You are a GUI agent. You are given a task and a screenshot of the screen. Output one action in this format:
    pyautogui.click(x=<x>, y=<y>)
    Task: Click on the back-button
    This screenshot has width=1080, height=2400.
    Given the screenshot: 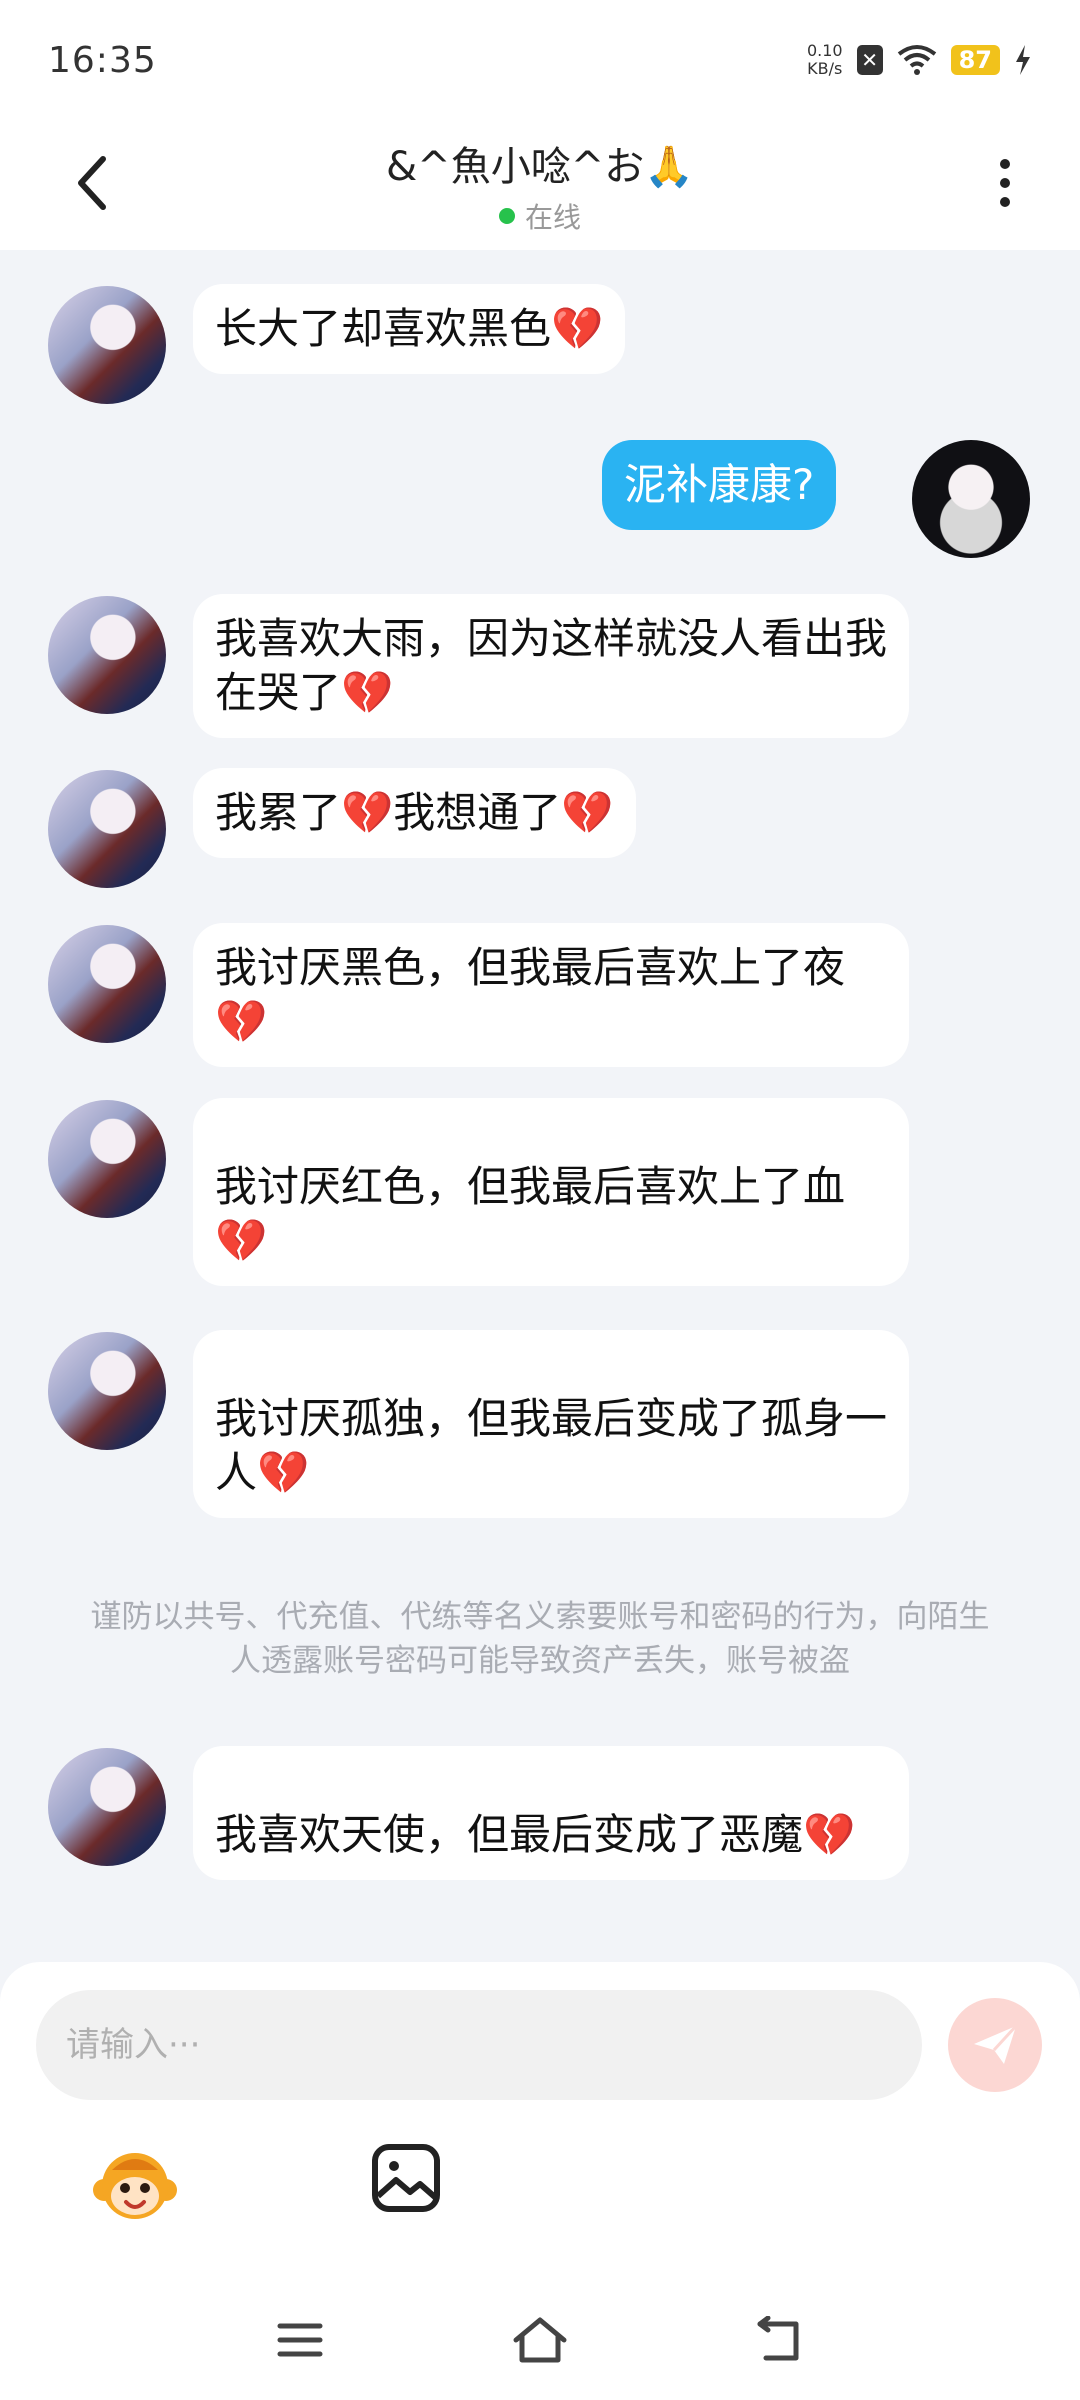 What is the action you would take?
    pyautogui.click(x=92, y=183)
    